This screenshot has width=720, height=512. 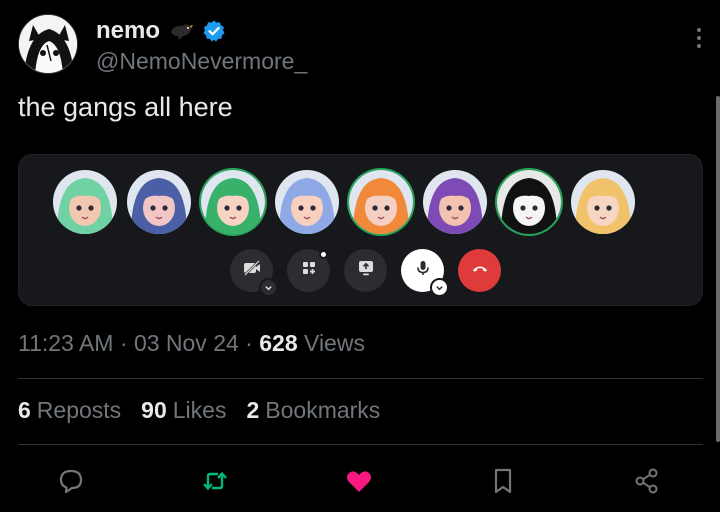 I want to click on hang-up-button, so click(x=479, y=270).